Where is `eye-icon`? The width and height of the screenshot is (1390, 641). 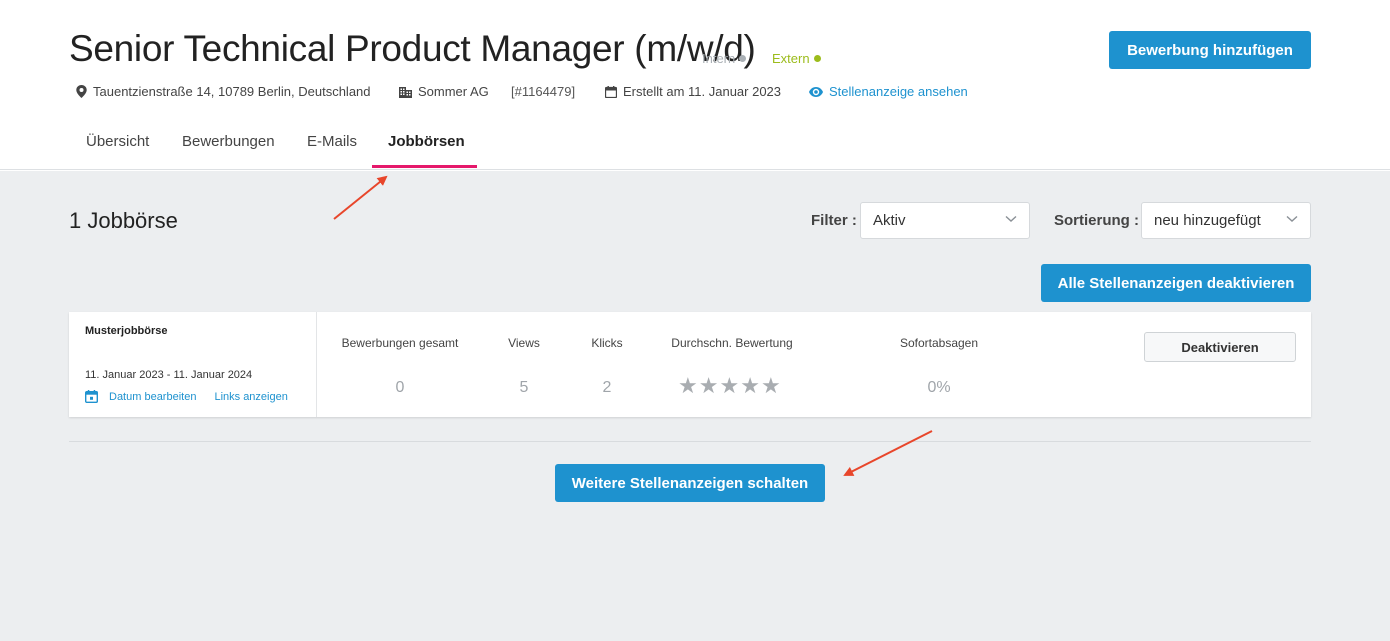
eye-icon is located at coordinates (816, 91).